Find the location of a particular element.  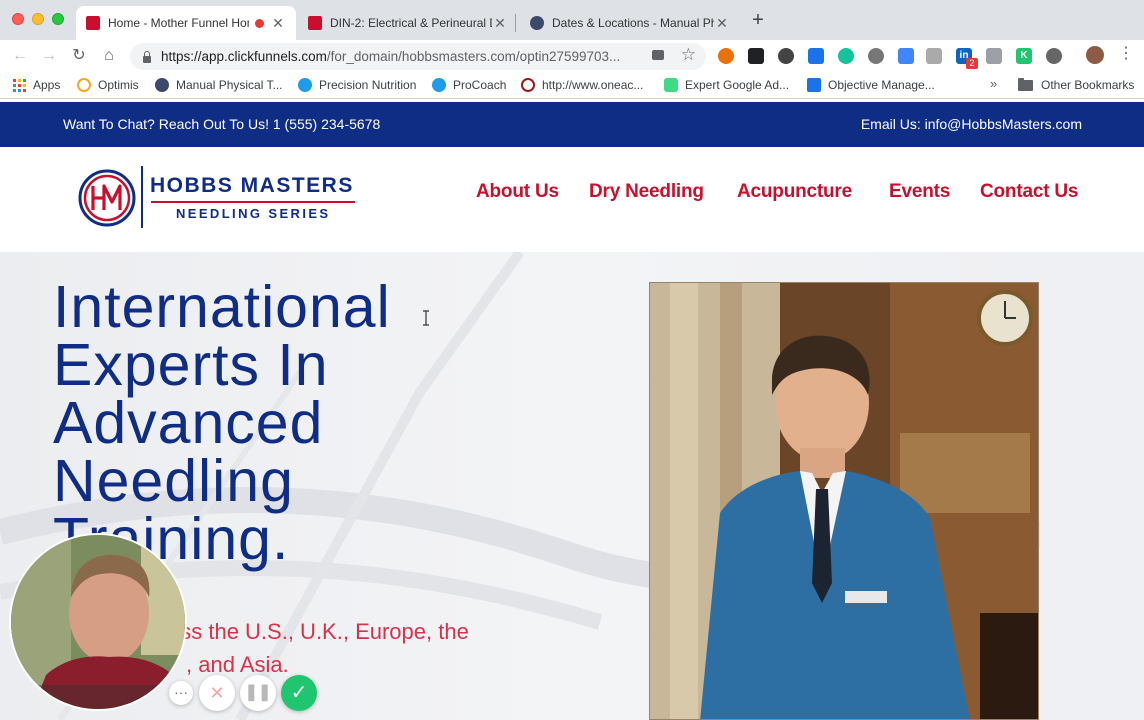

bookmark-label: Other Bookmarks is located at coordinates (1088, 85).